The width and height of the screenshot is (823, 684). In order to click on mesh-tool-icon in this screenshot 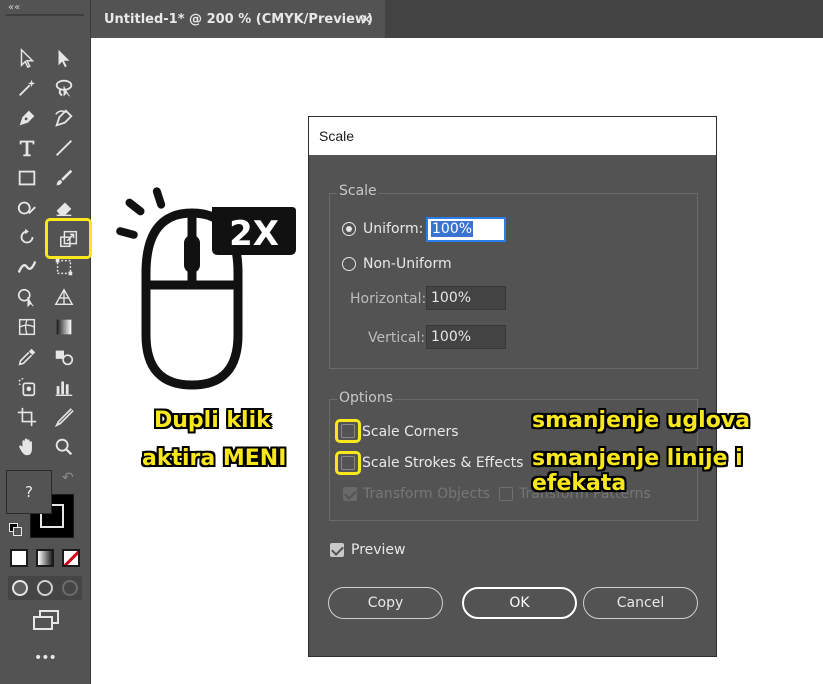, I will do `click(27, 327)`.